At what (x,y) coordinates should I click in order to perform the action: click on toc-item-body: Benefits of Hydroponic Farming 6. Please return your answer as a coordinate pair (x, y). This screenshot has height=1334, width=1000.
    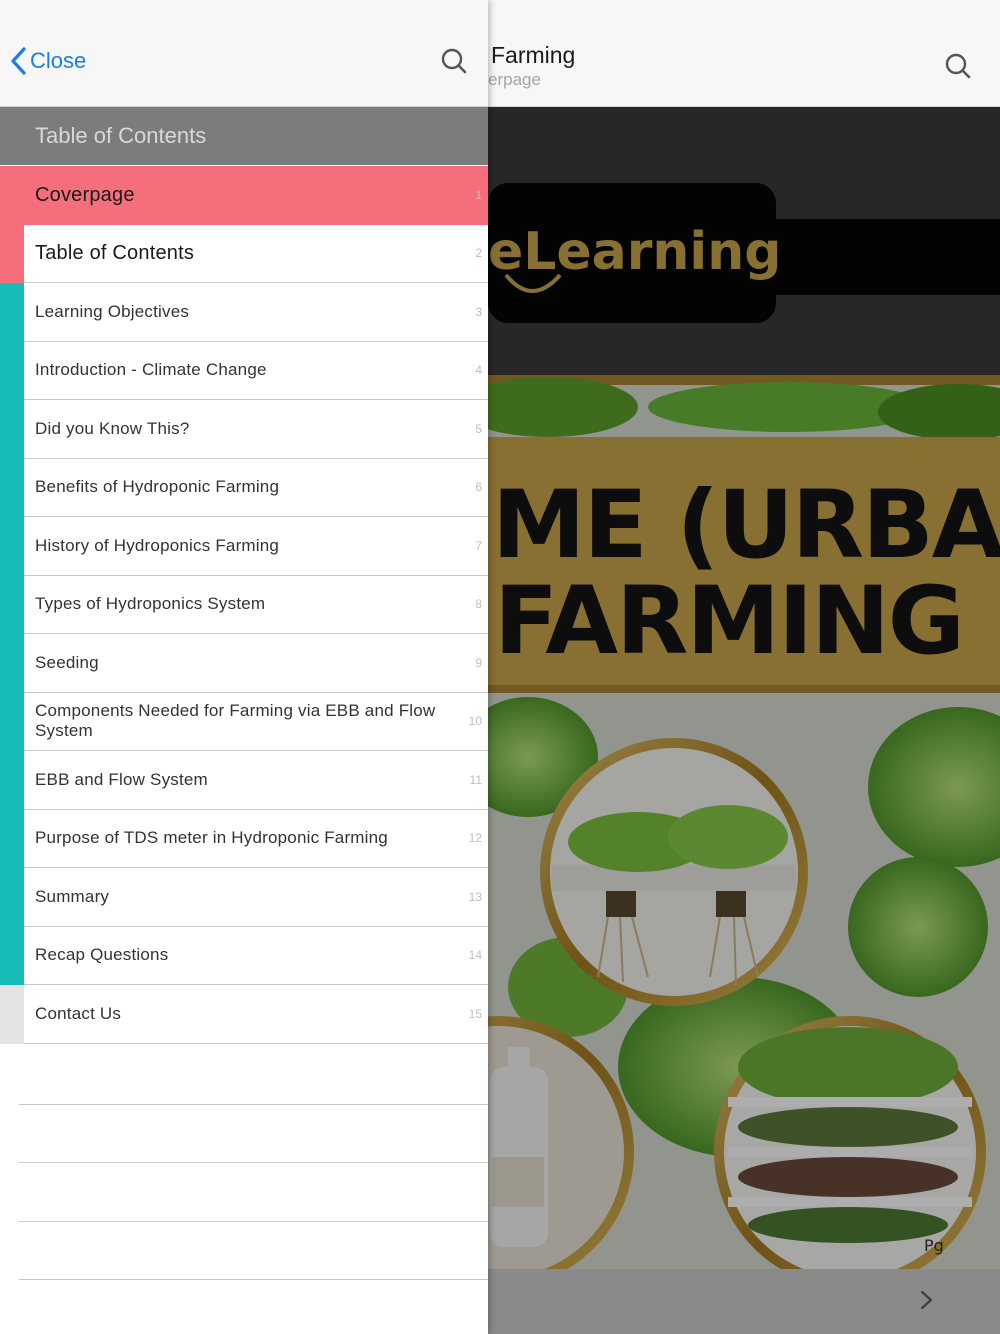
    Looking at the image, I should click on (256, 488).